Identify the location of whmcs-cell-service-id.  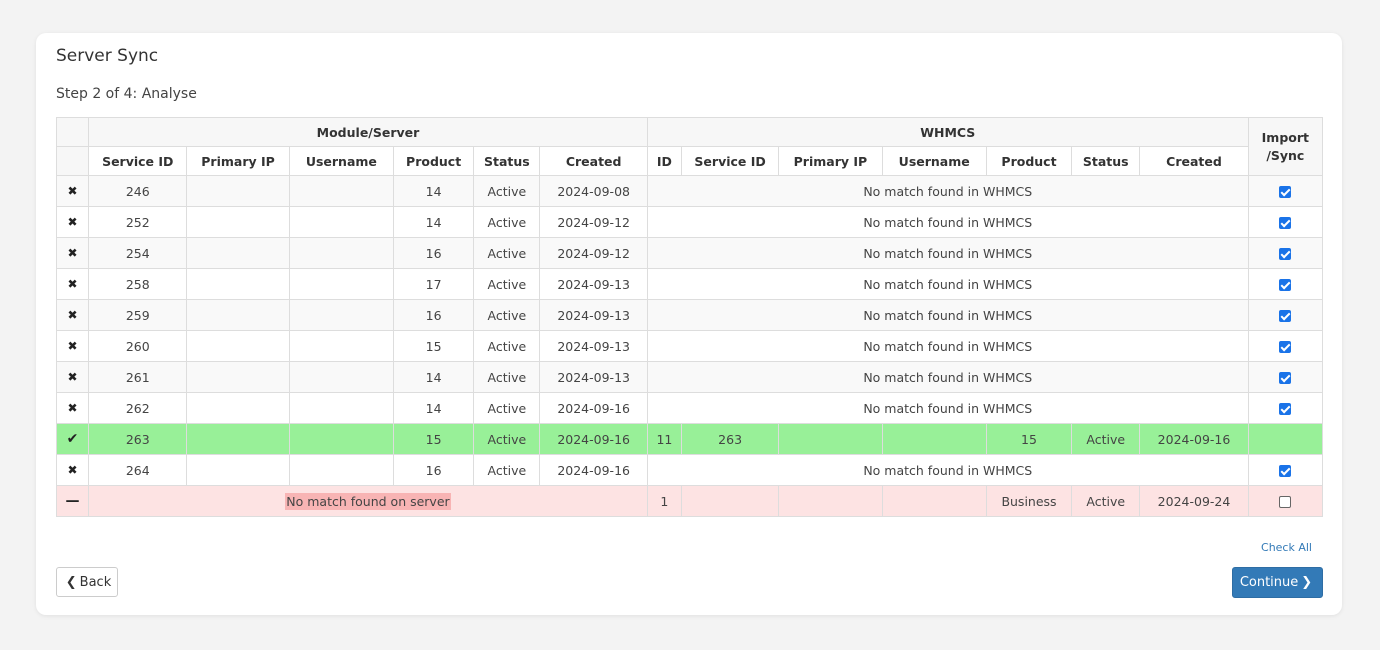
(730, 501).